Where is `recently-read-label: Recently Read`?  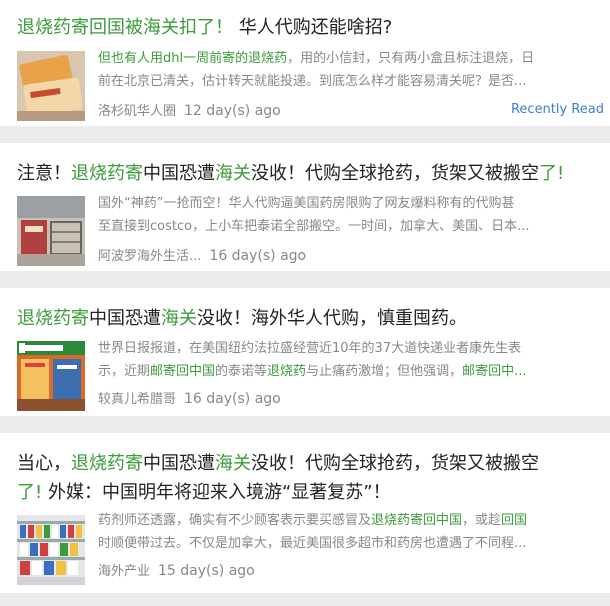
recently-read-label: Recently Read is located at coordinates (557, 109).